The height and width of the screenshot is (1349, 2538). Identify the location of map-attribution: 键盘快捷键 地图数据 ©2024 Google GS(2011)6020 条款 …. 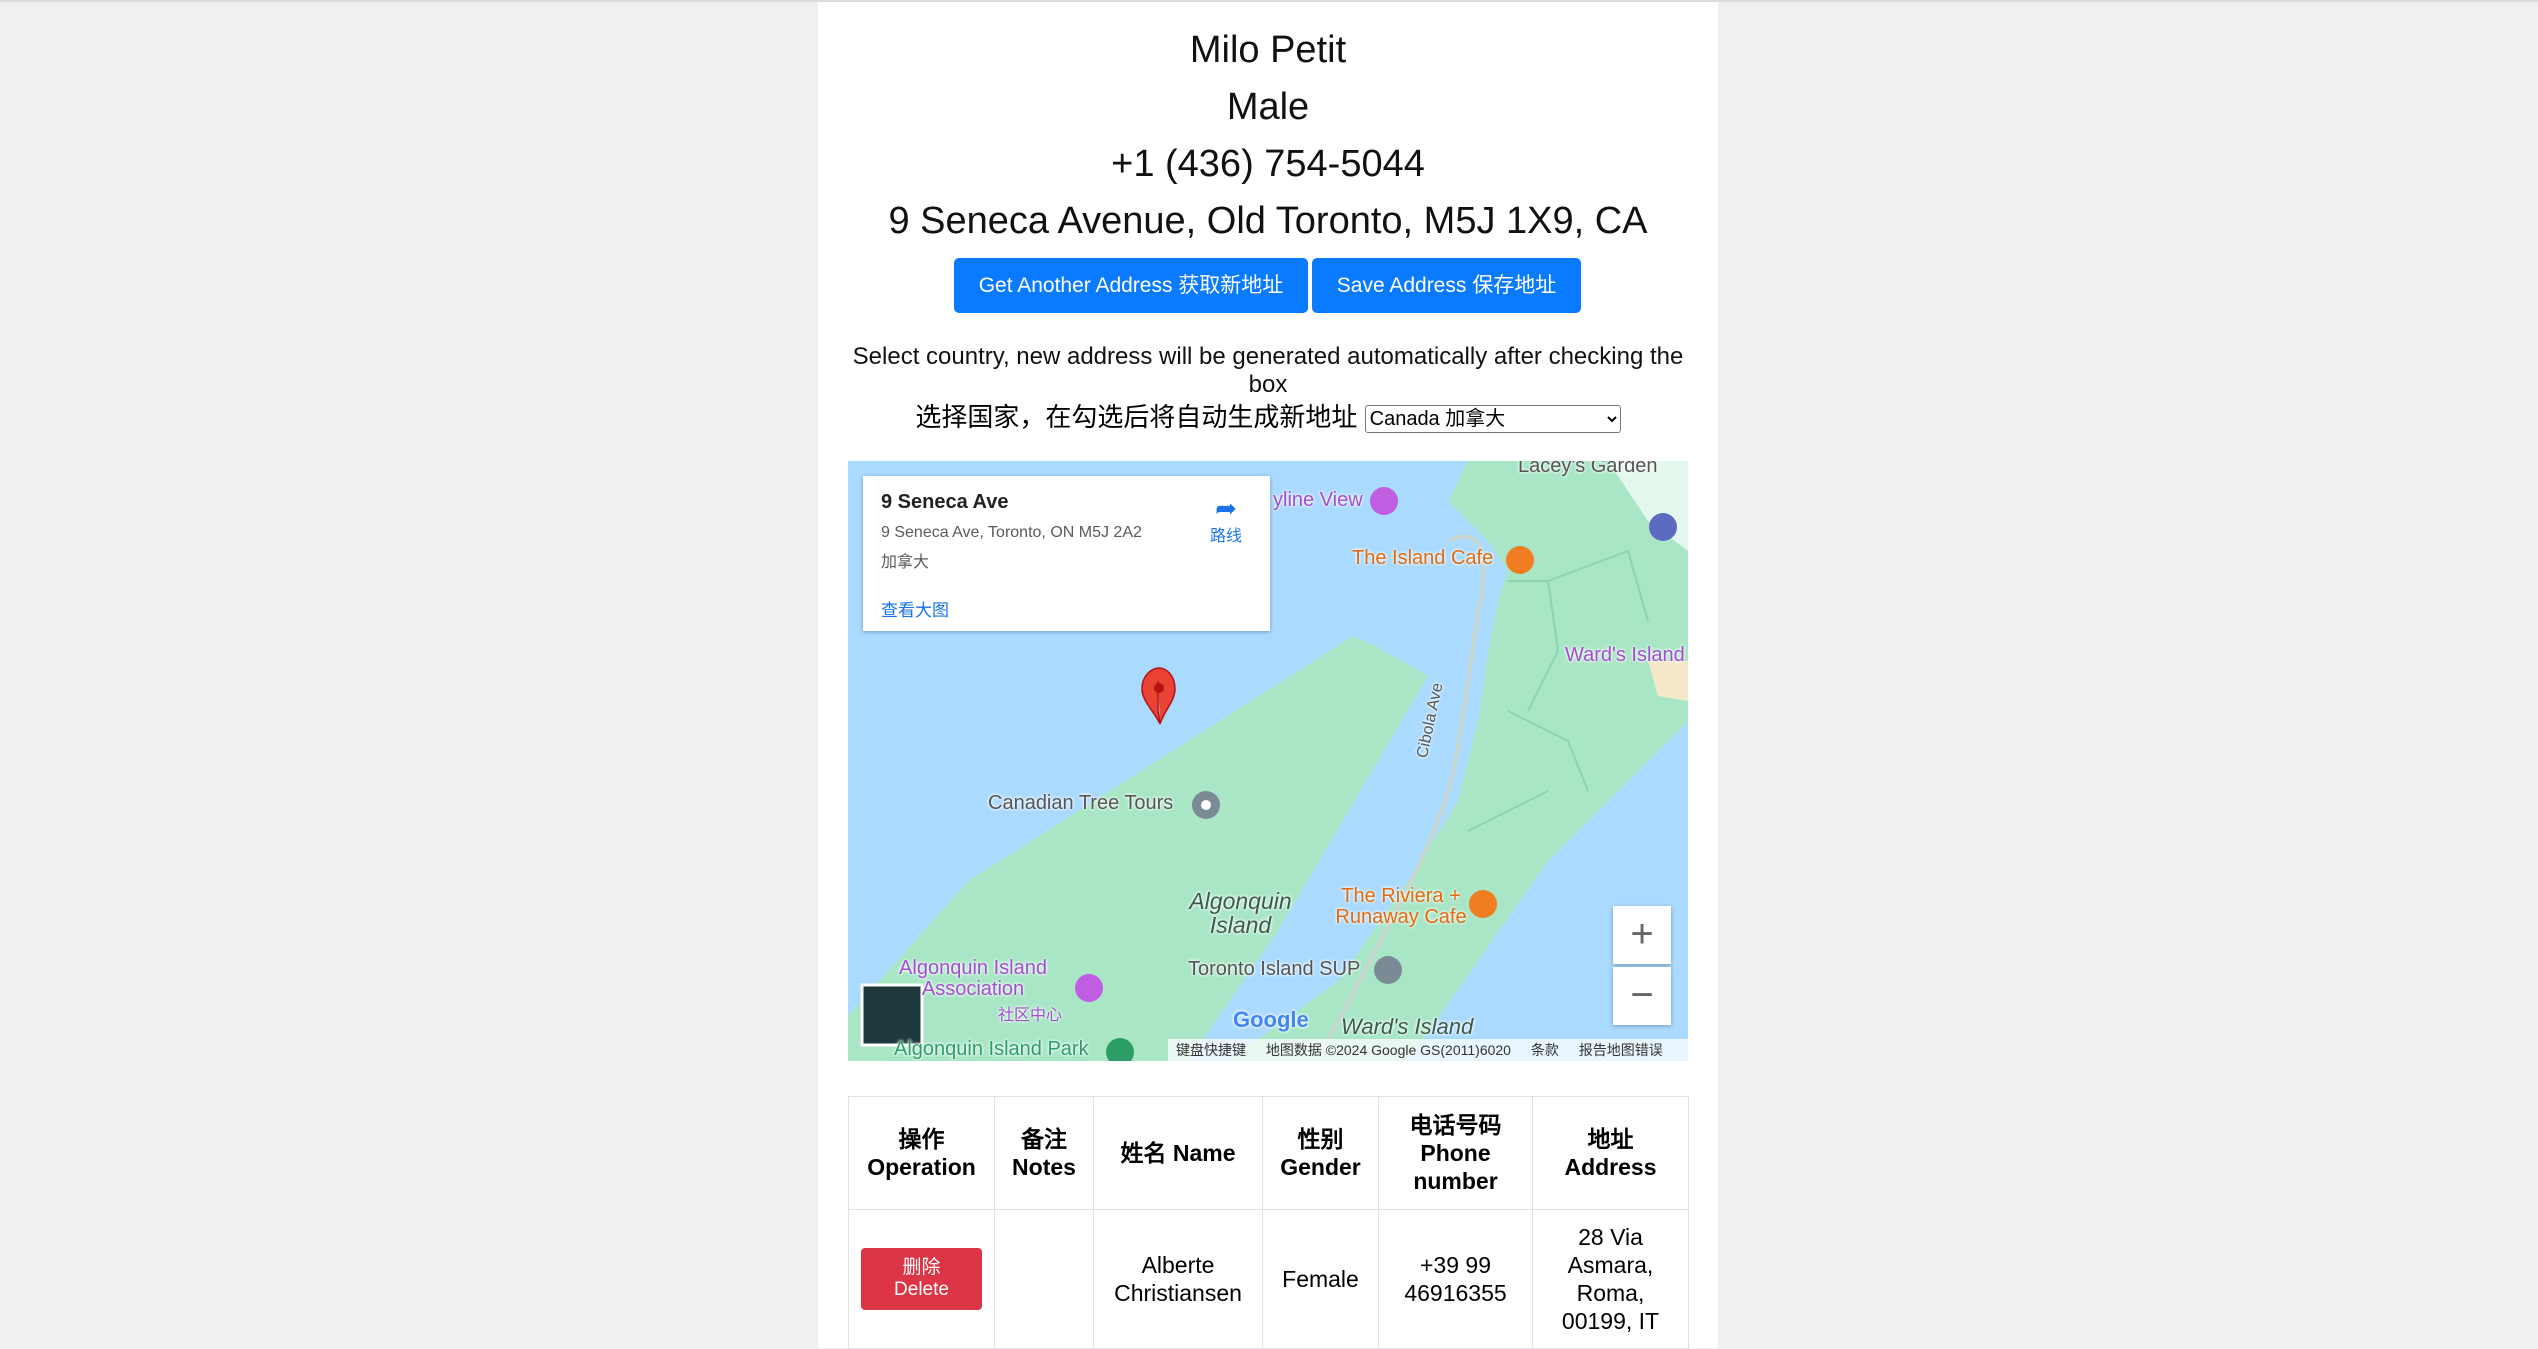
(1428, 1050).